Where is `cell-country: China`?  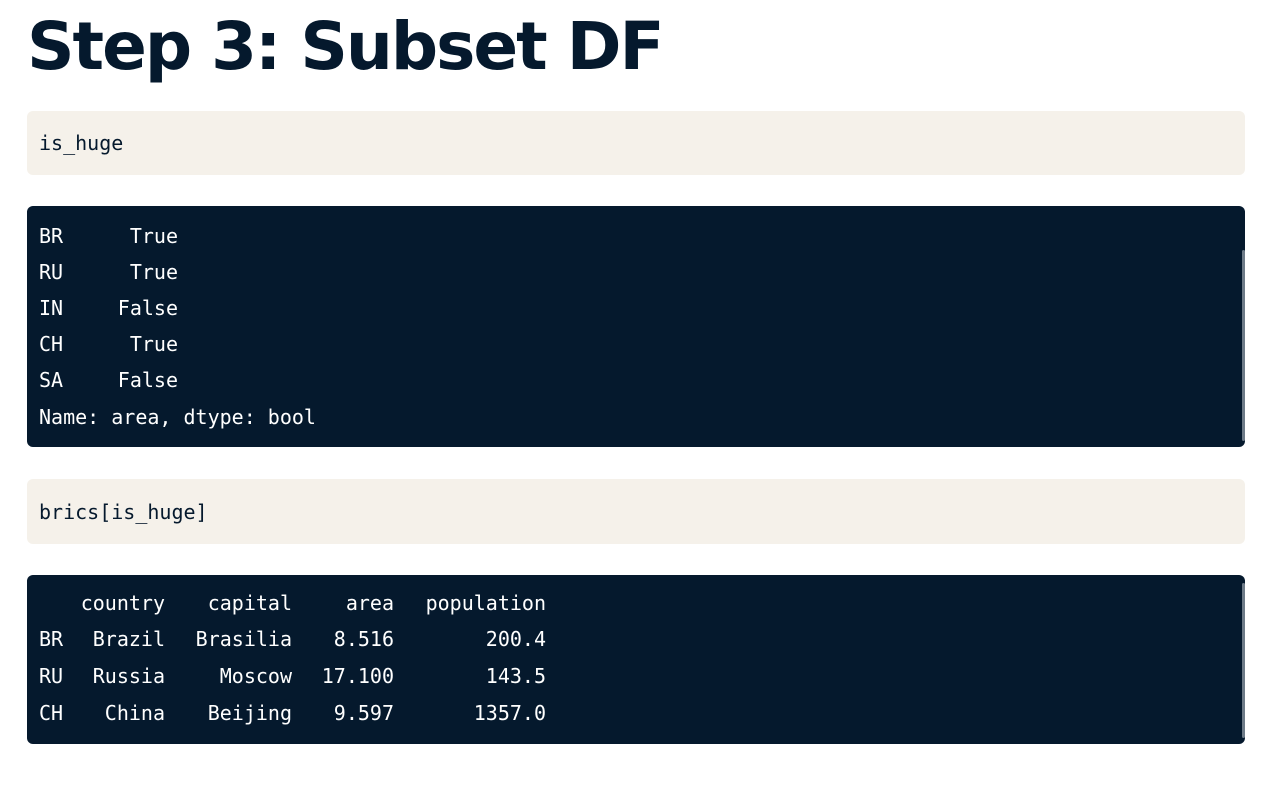
cell-country: China is located at coordinates (134, 713).